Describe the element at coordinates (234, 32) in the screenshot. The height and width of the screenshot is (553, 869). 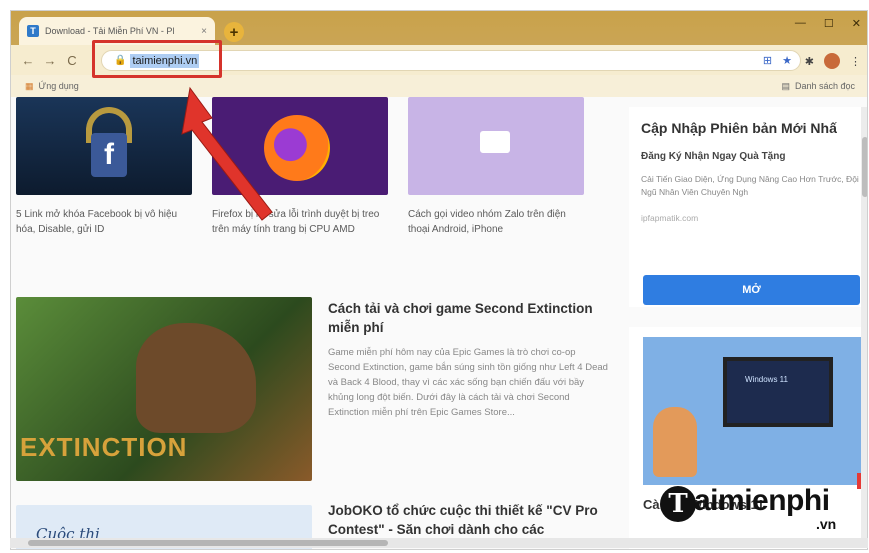
I see `new-tab-button: +` at that location.